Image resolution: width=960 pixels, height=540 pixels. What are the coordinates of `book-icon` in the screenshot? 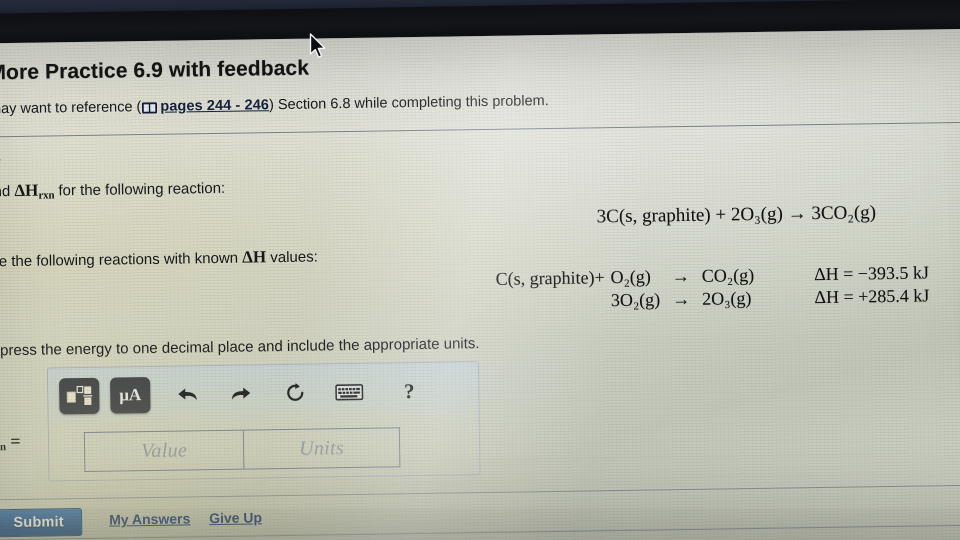 It's located at (150, 110).